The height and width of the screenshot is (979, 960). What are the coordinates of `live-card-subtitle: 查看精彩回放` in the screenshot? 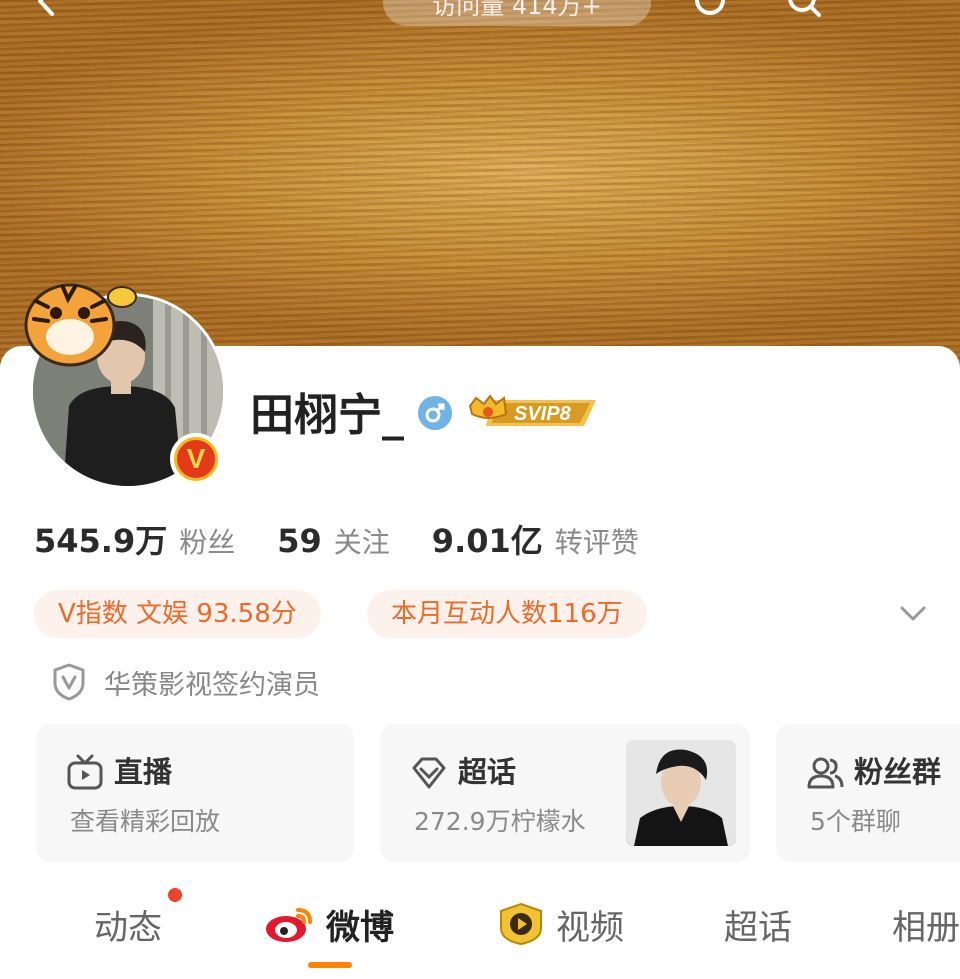 It's located at (145, 821).